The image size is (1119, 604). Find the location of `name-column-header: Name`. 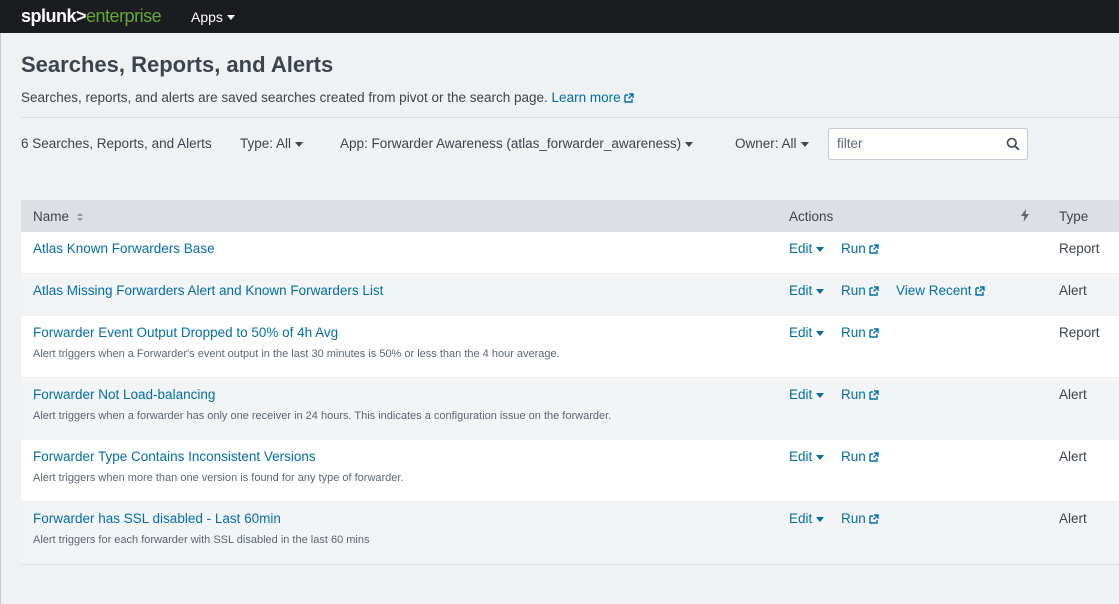

name-column-header: Name is located at coordinates (58, 216).